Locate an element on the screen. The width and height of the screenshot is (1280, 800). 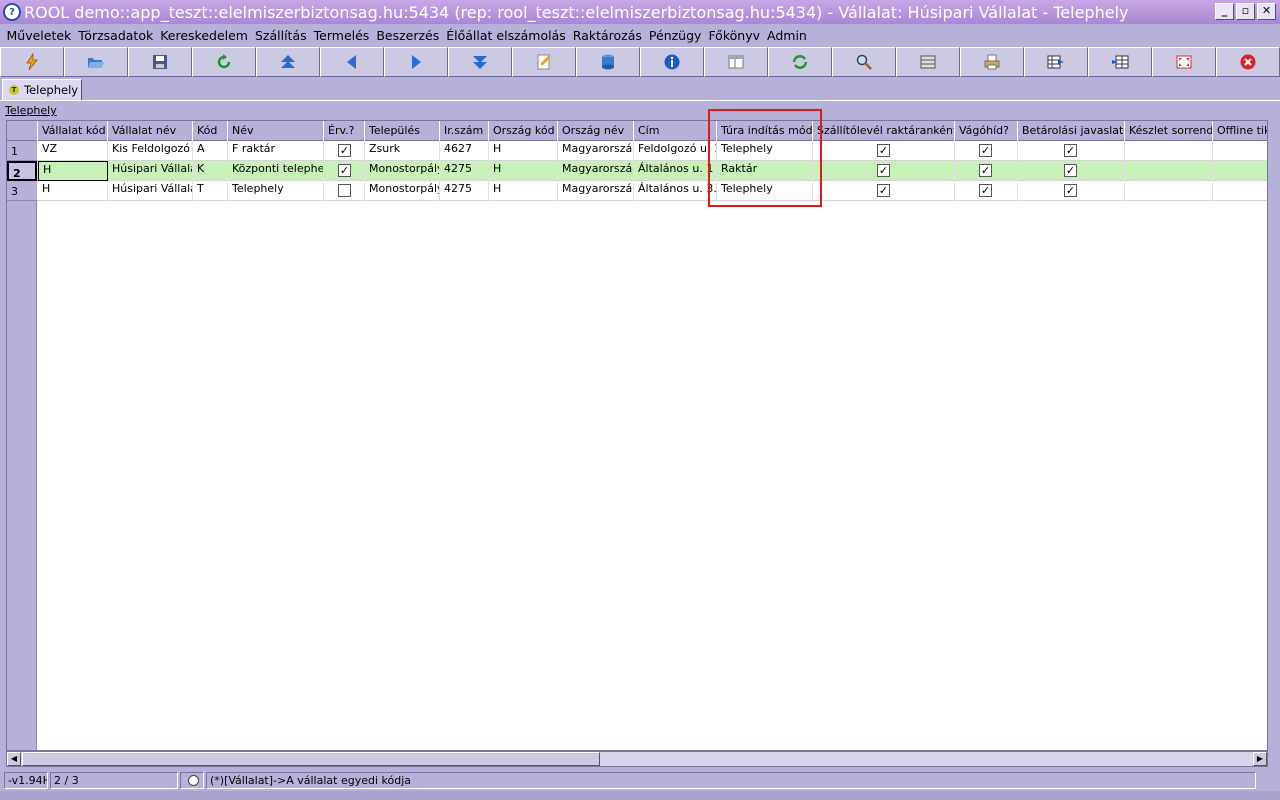
first-record-button is located at coordinates (288, 62).